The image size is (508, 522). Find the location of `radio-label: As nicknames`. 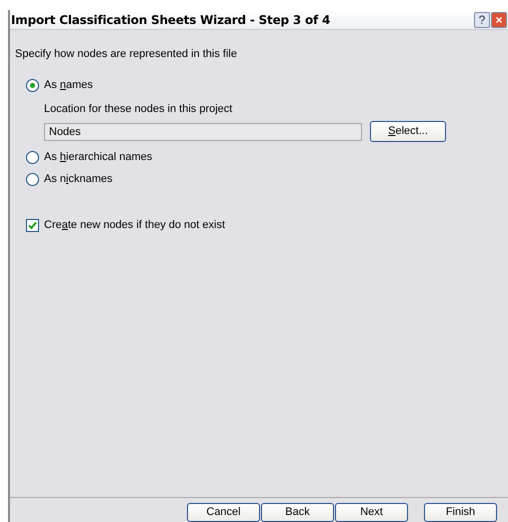

radio-label: As nicknames is located at coordinates (78, 179).